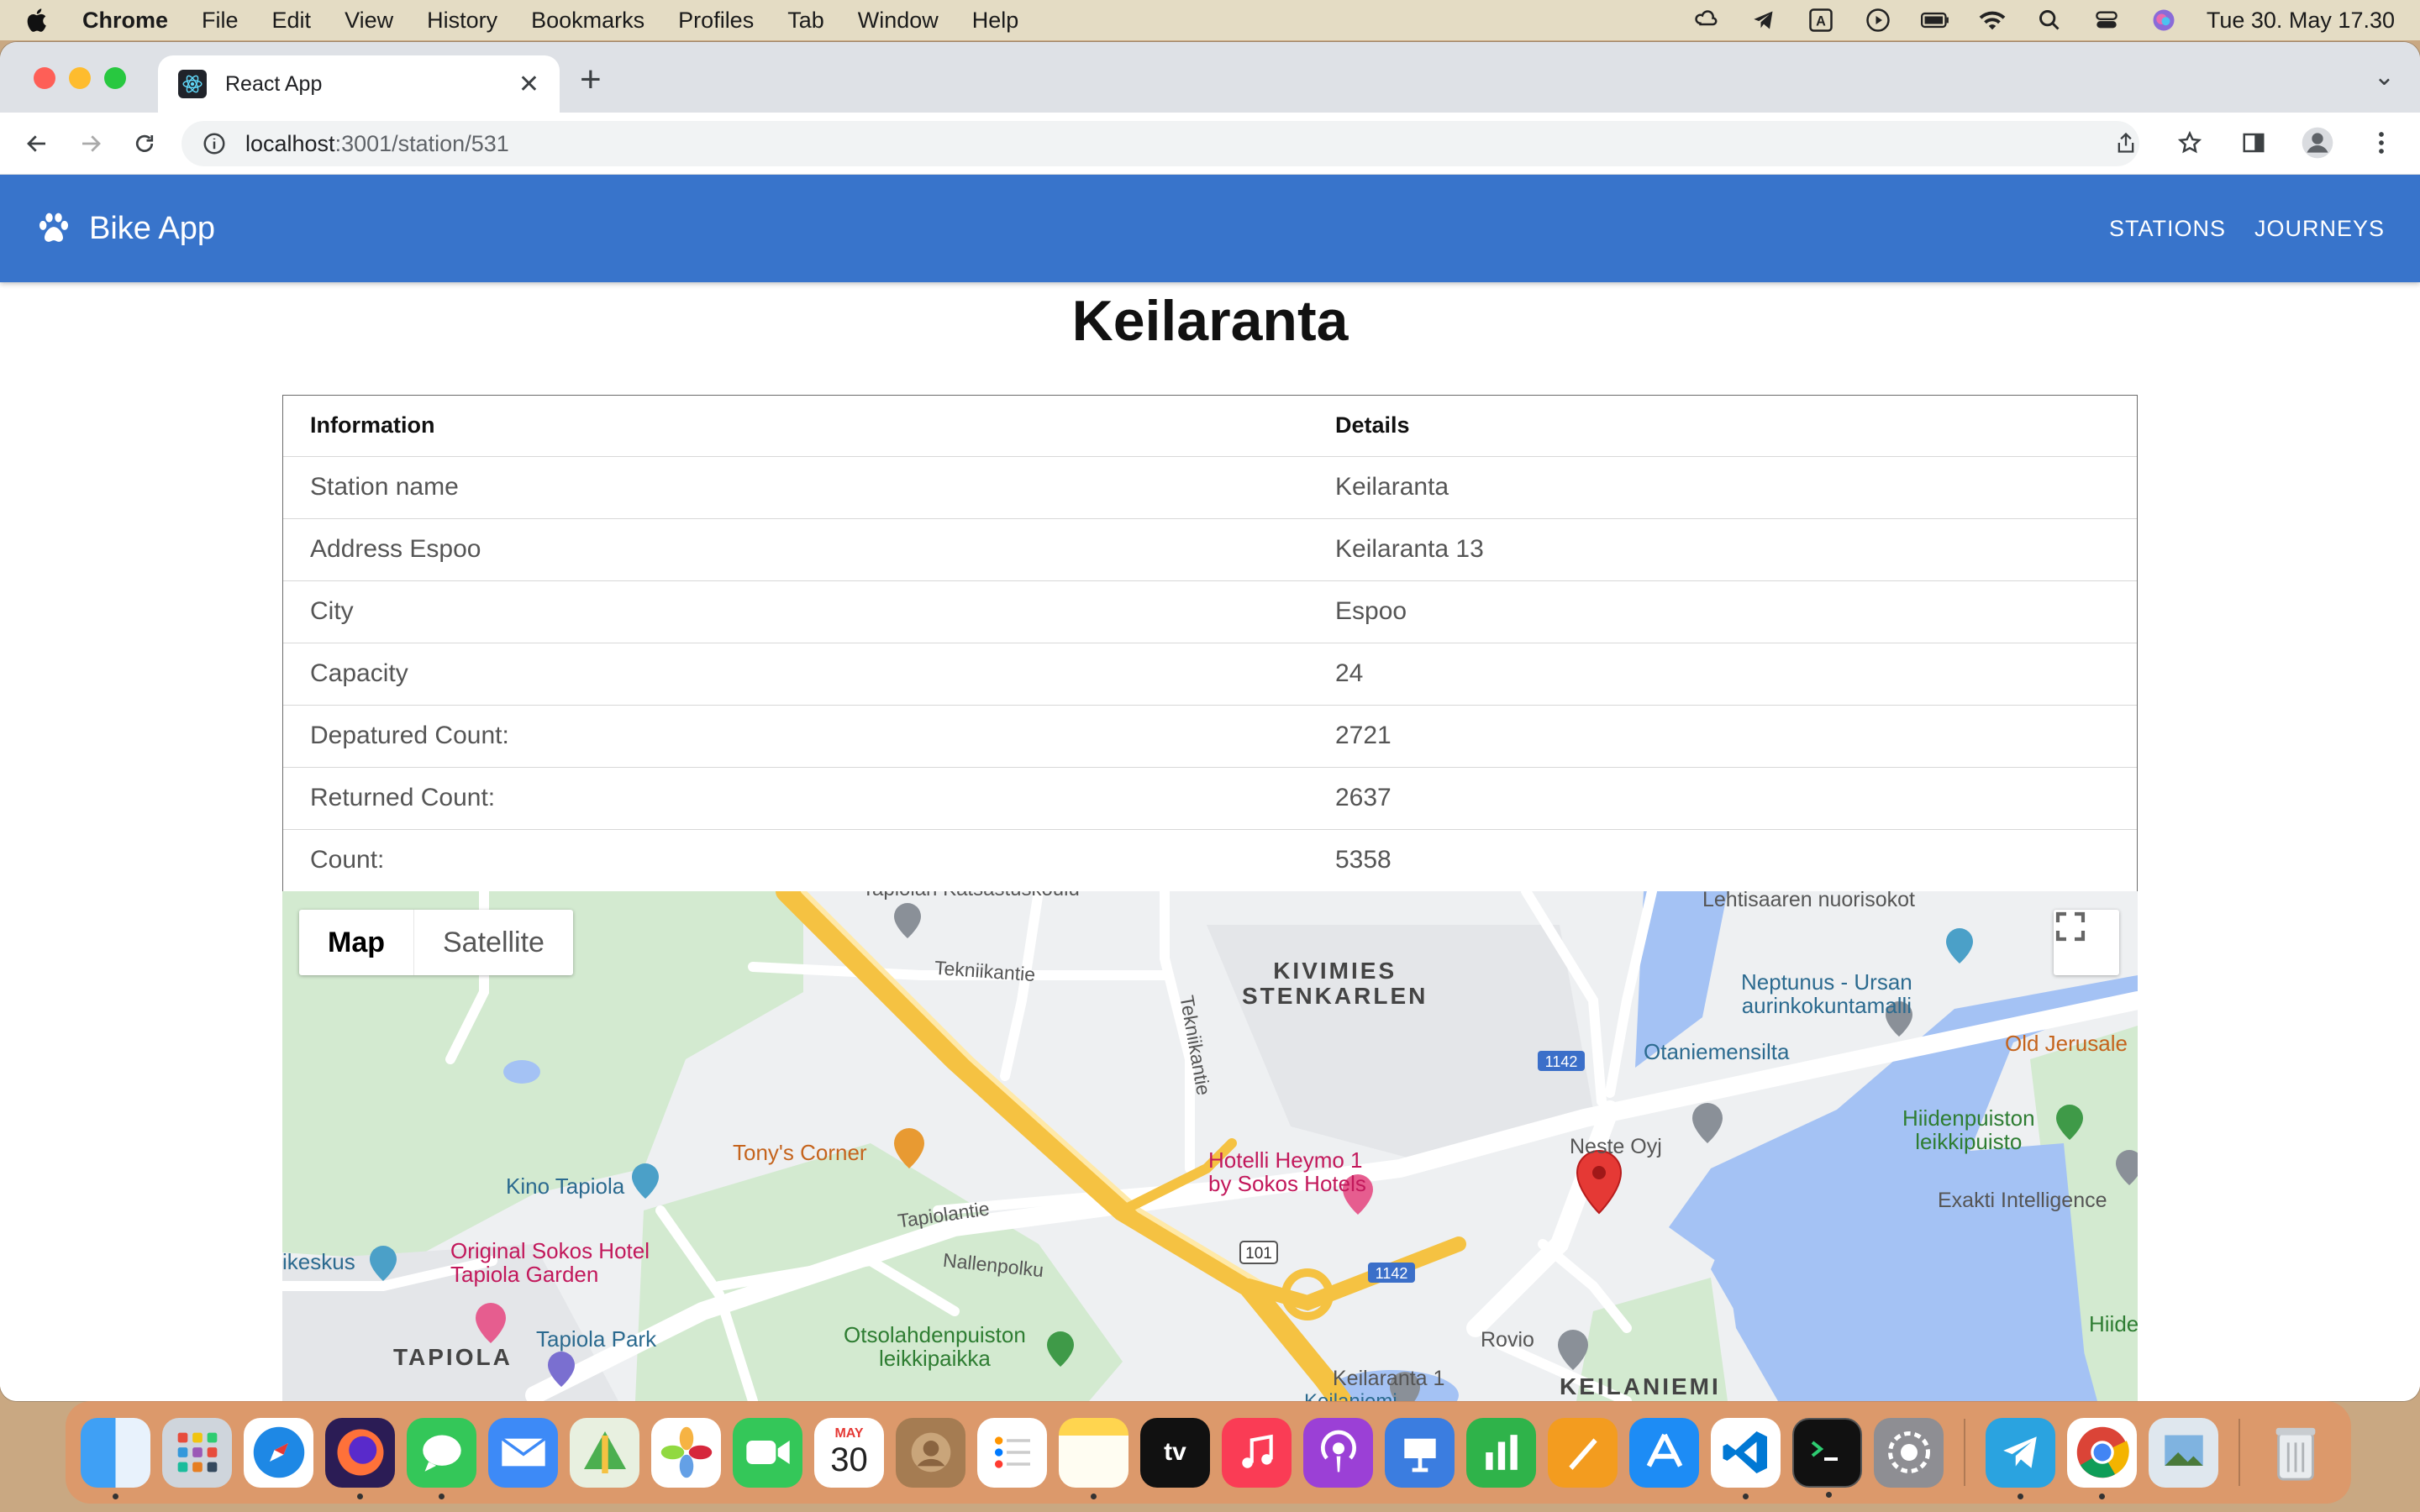 The width and height of the screenshot is (2420, 1512). What do you see at coordinates (1012, 1452) in the screenshot?
I see `reminders-icon` at bounding box center [1012, 1452].